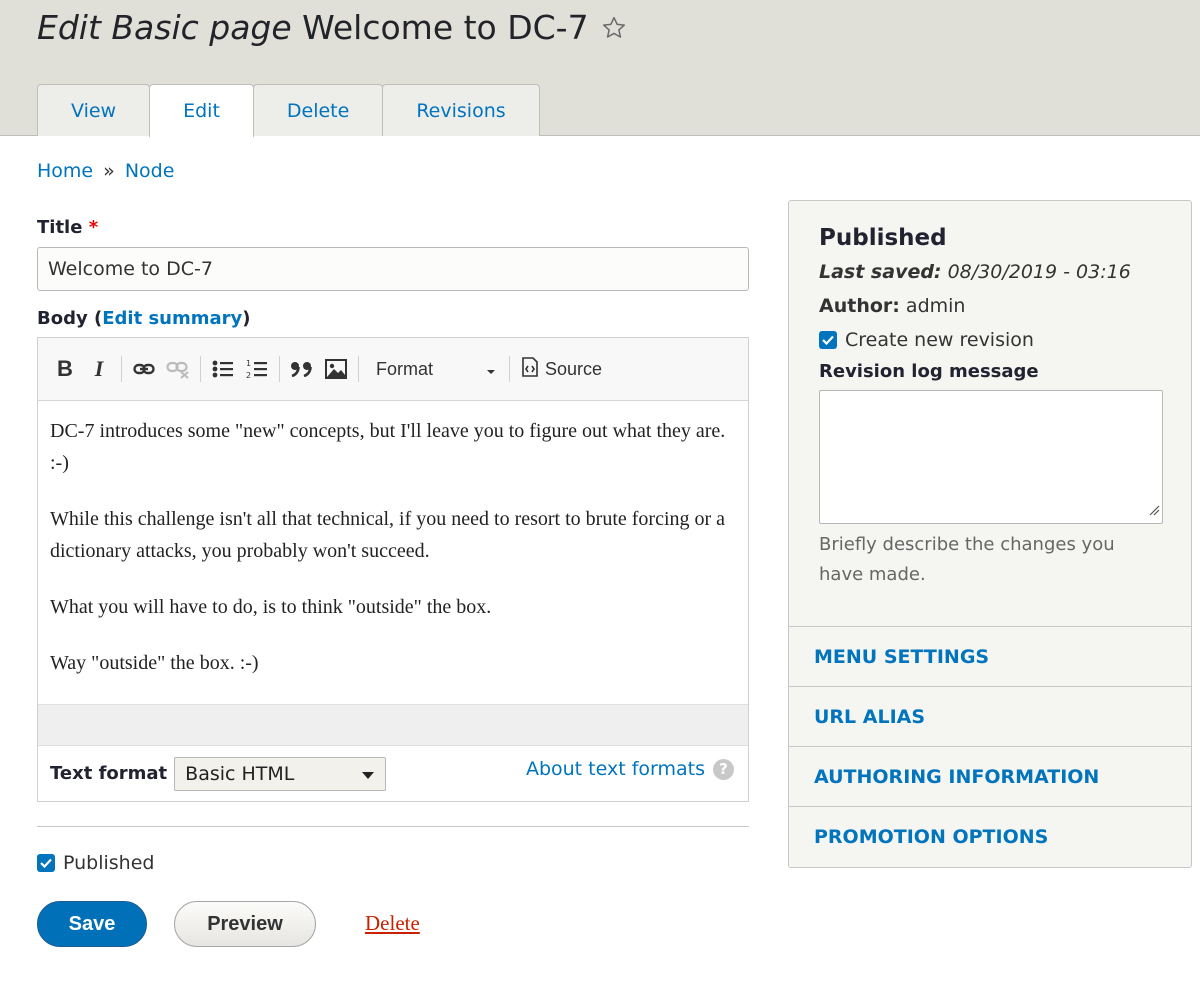 Image resolution: width=1200 pixels, height=981 pixels. I want to click on last-saved-value: 08/30/2019 - 03:16, so click(1039, 272).